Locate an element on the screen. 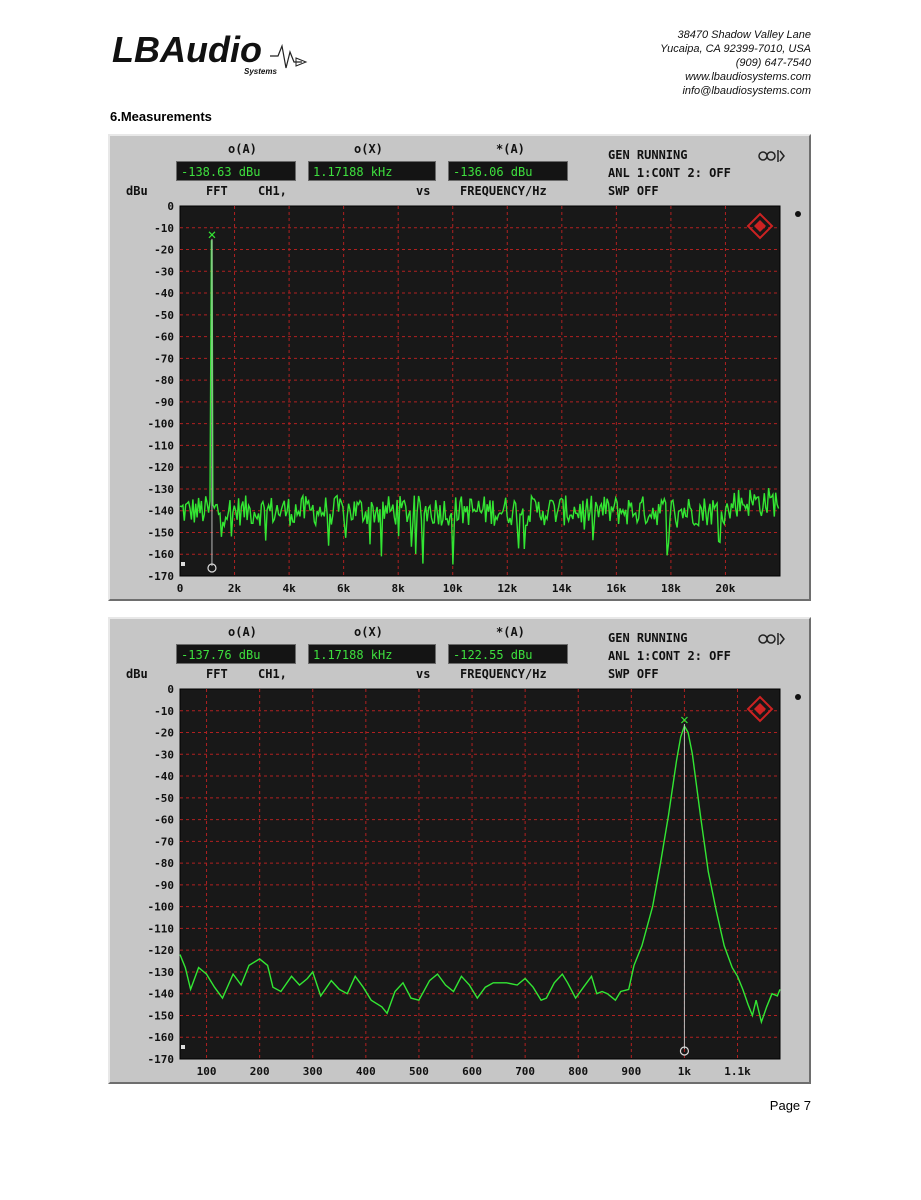 The height and width of the screenshot is (1200, 921). x-tick-label: 1k is located at coordinates (685, 1071).